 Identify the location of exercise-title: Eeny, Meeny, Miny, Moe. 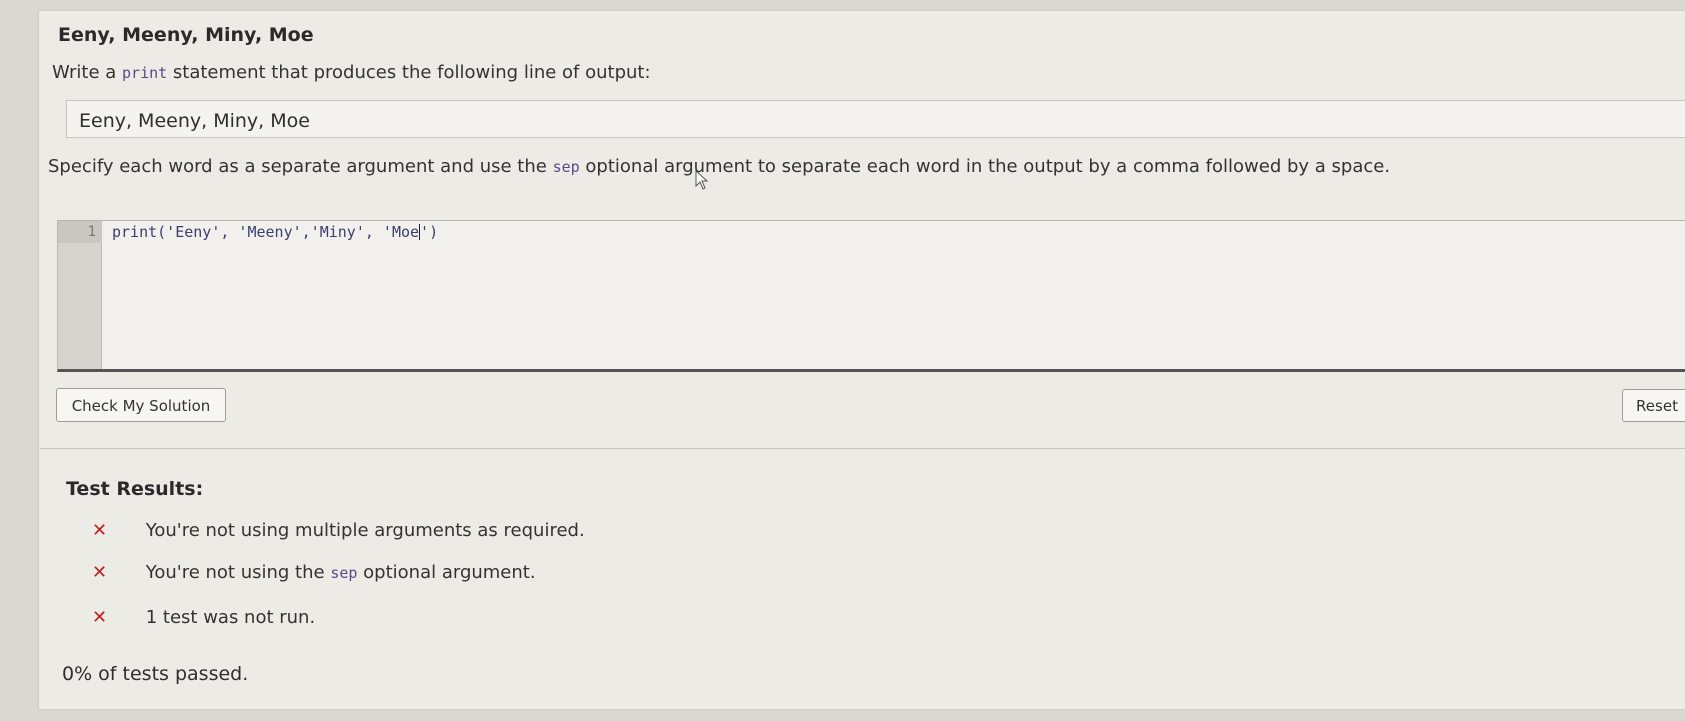
(186, 35).